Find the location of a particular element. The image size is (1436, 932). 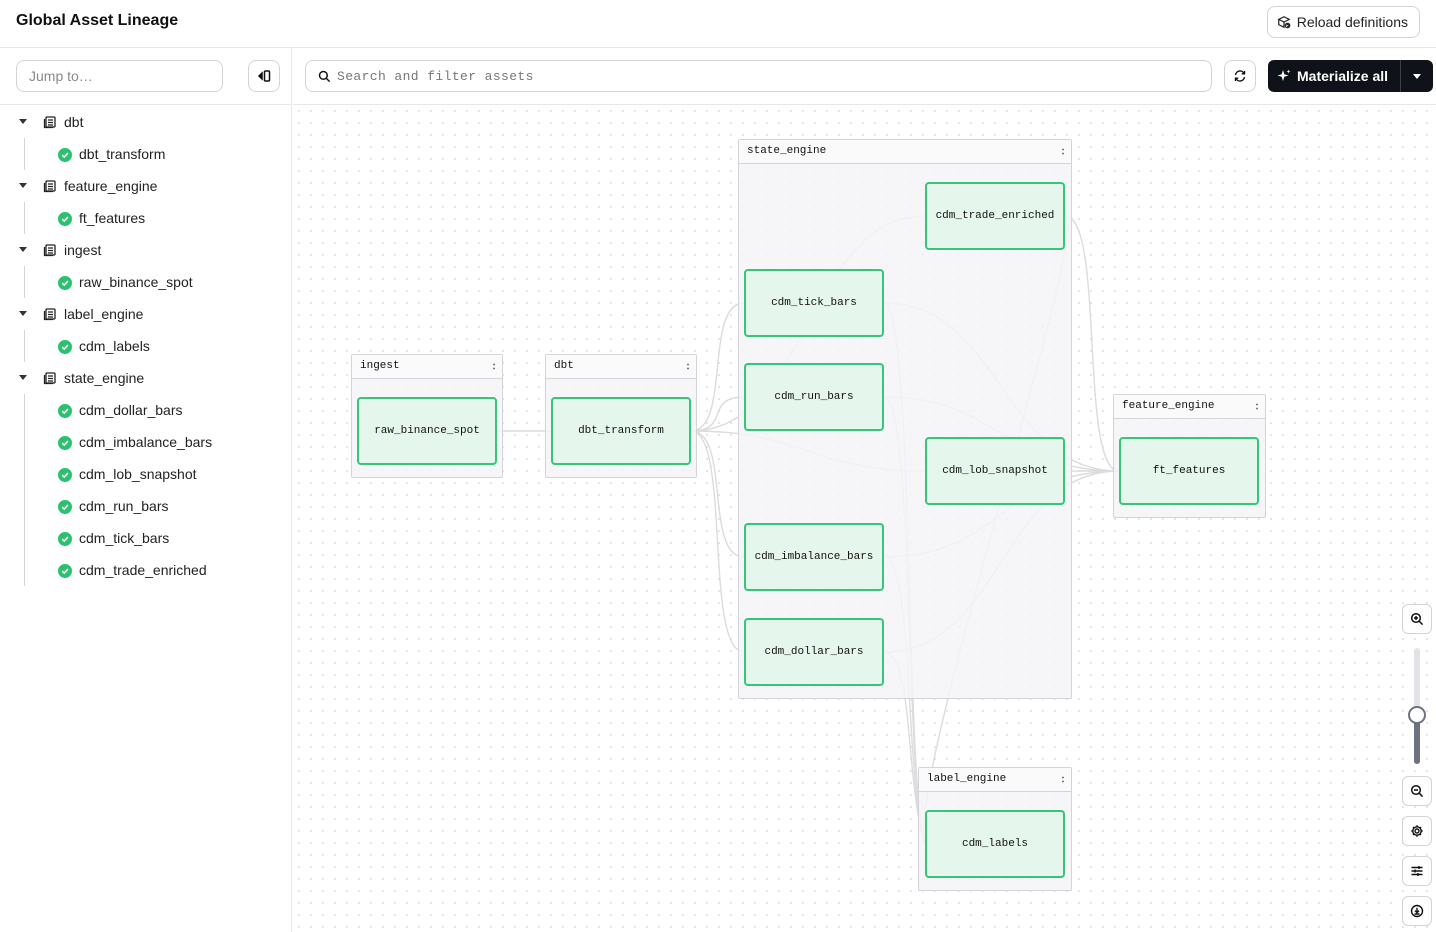

zoom-out-icon is located at coordinates (1417, 791).